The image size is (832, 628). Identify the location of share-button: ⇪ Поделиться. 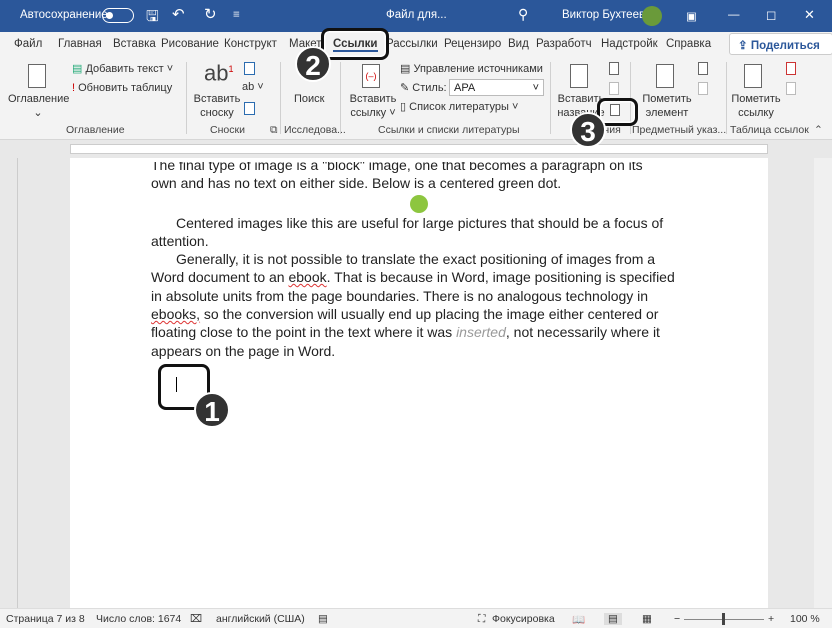
(780, 44).